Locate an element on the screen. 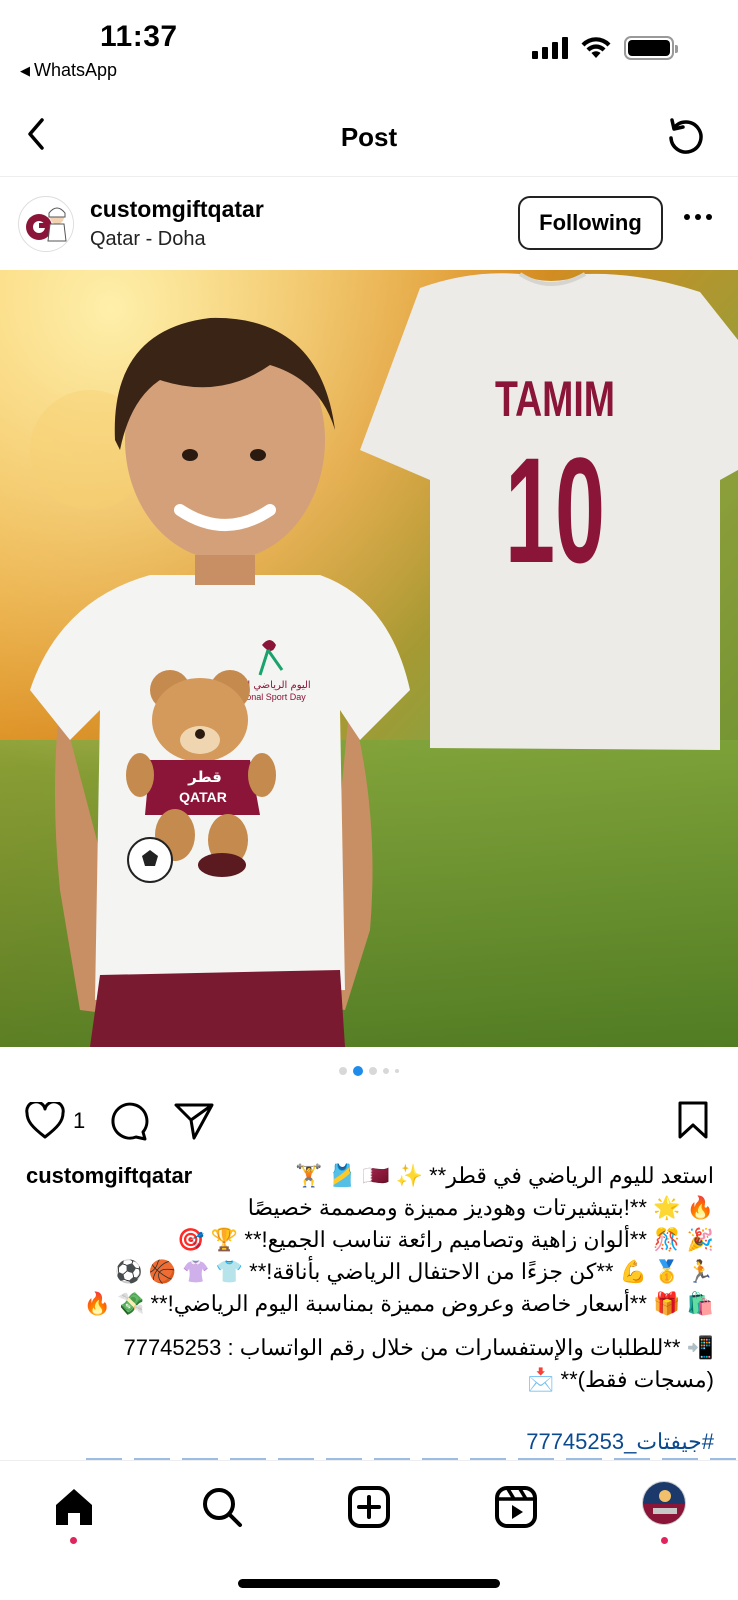 This screenshot has width=738, height=1600. carousel-indicator is located at coordinates (369, 1071).